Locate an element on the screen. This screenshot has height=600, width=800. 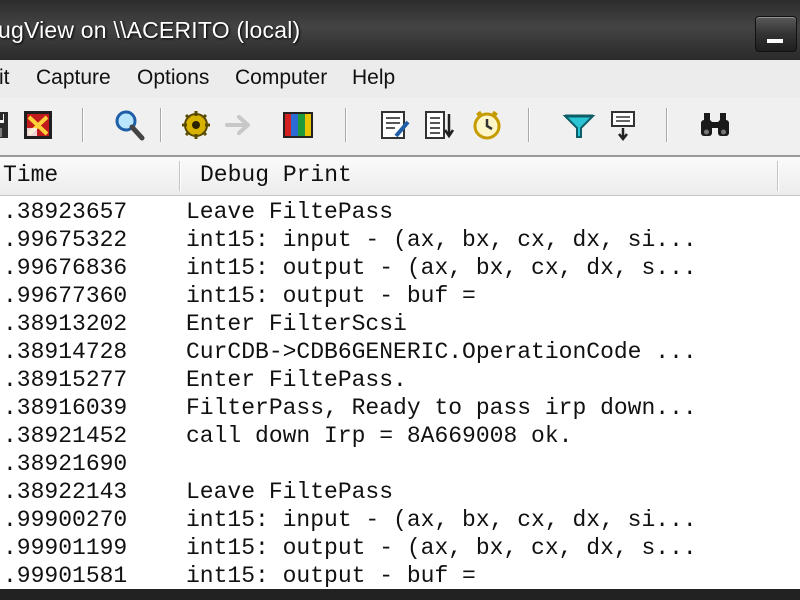
table-row: .38923657 Leave FiltePass is located at coordinates (400, 211).